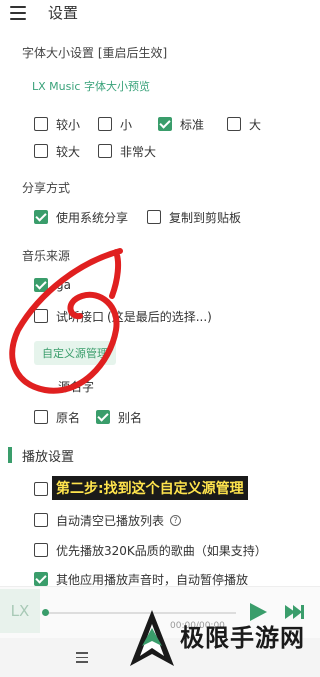 The width and height of the screenshot is (320, 677). Describe the element at coordinates (46, 256) in the screenshot. I see `music-source-section-title: 音乐来源` at that location.